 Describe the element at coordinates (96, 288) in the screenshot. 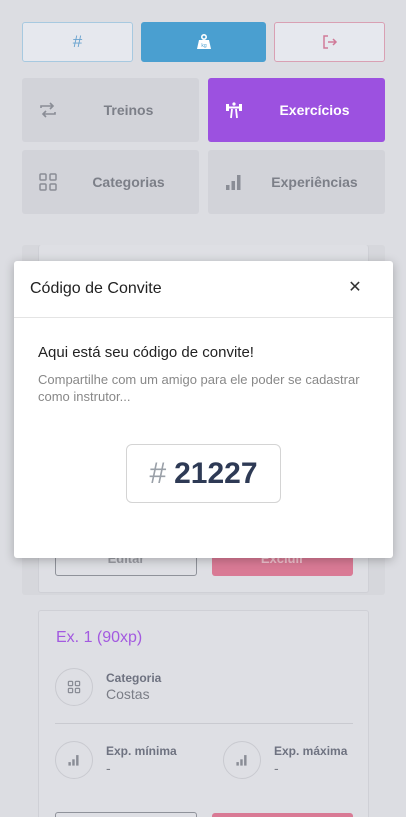

I see `modal-title: Código de Convite` at that location.